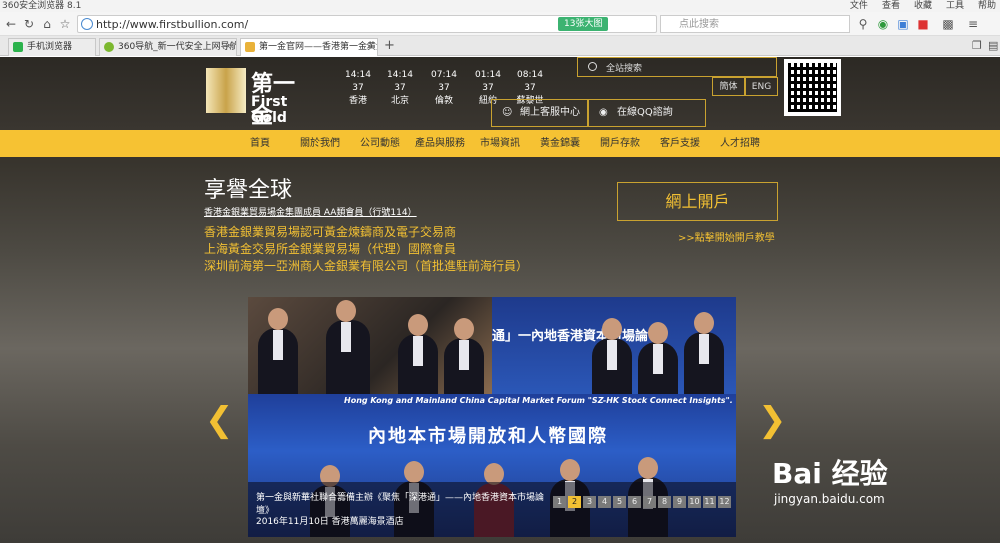 This screenshot has height=543, width=1000. I want to click on nav-support: 客戶支援, so click(680, 143).